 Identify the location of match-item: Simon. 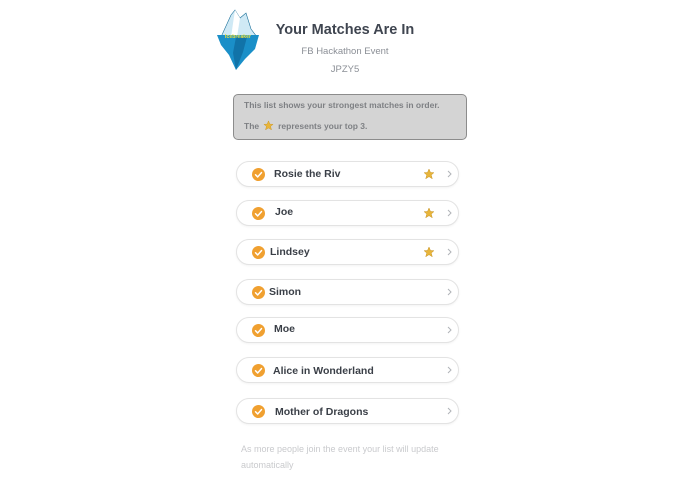
(347, 292).